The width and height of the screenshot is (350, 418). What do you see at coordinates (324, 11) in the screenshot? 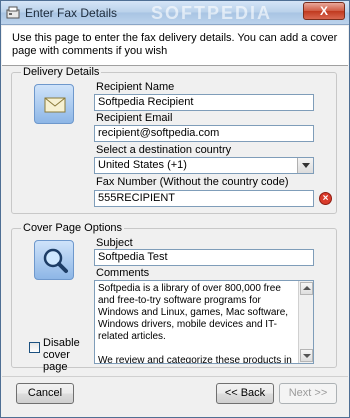
I see `close-button: X` at bounding box center [324, 11].